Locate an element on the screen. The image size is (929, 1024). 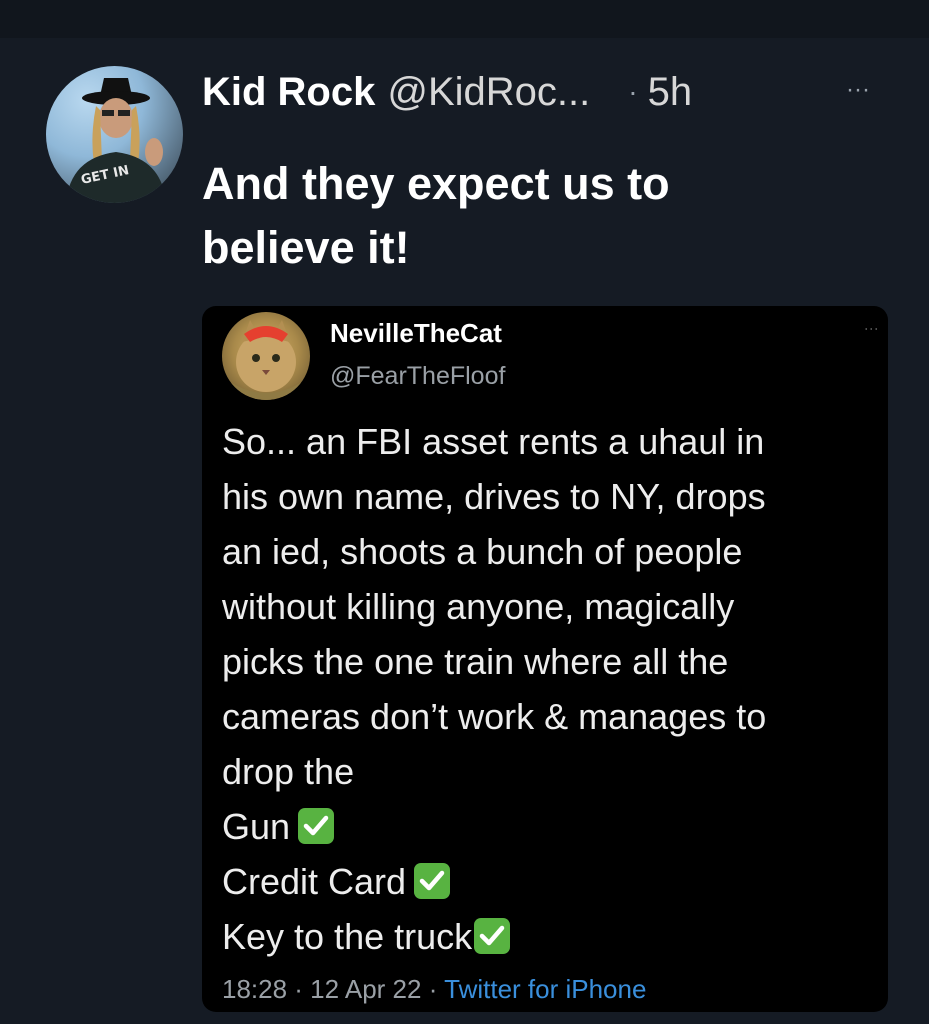
source-link: Twitter for iPhone is located at coordinates (545, 989).